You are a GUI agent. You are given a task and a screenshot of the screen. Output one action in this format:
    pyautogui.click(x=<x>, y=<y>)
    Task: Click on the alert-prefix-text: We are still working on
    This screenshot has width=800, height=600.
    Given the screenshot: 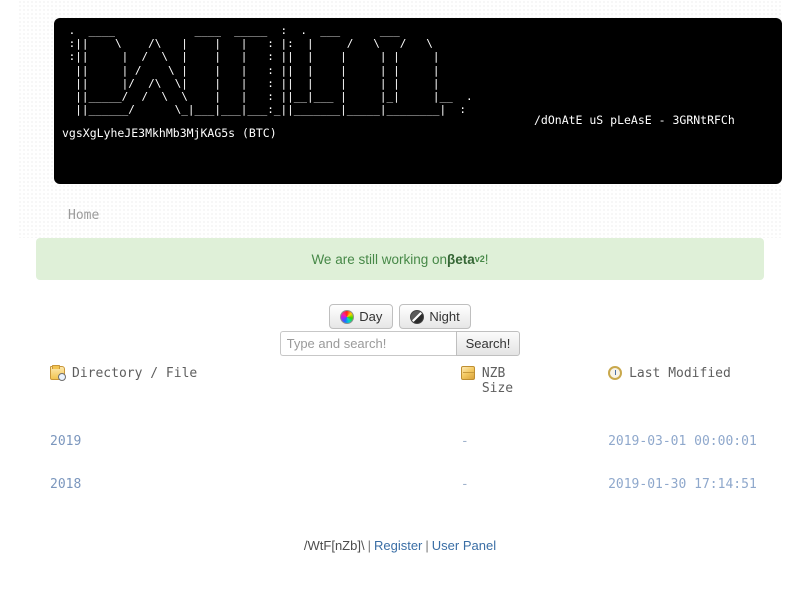 What is the action you would take?
    pyautogui.click(x=379, y=259)
    